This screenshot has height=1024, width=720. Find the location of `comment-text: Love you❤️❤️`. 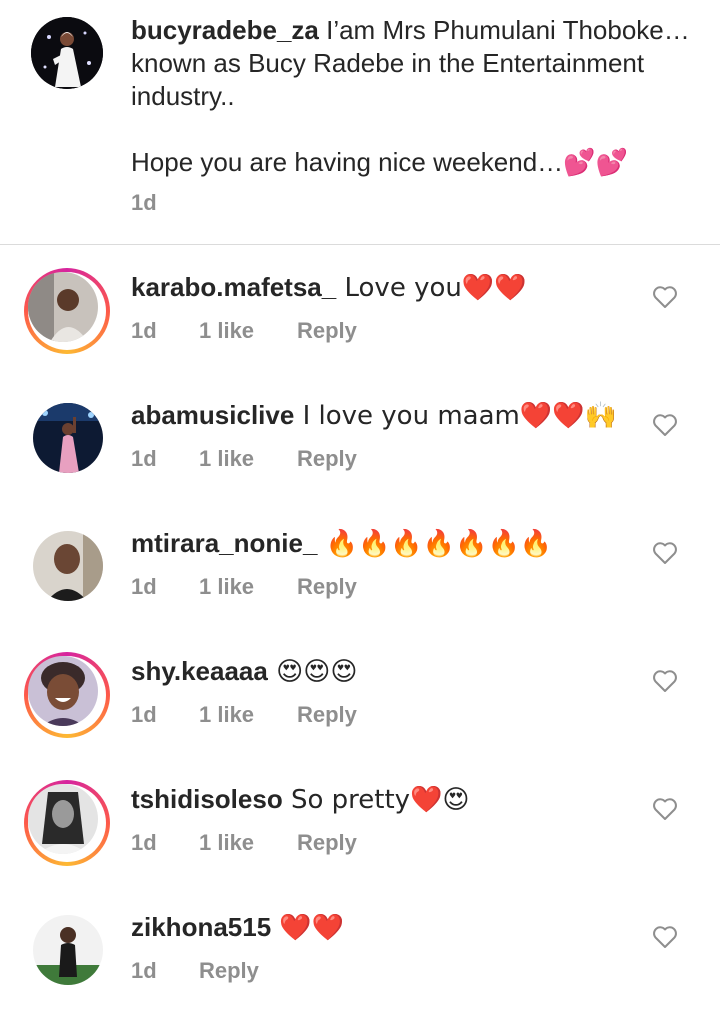

comment-text: Love you❤️❤️ is located at coordinates (431, 288).